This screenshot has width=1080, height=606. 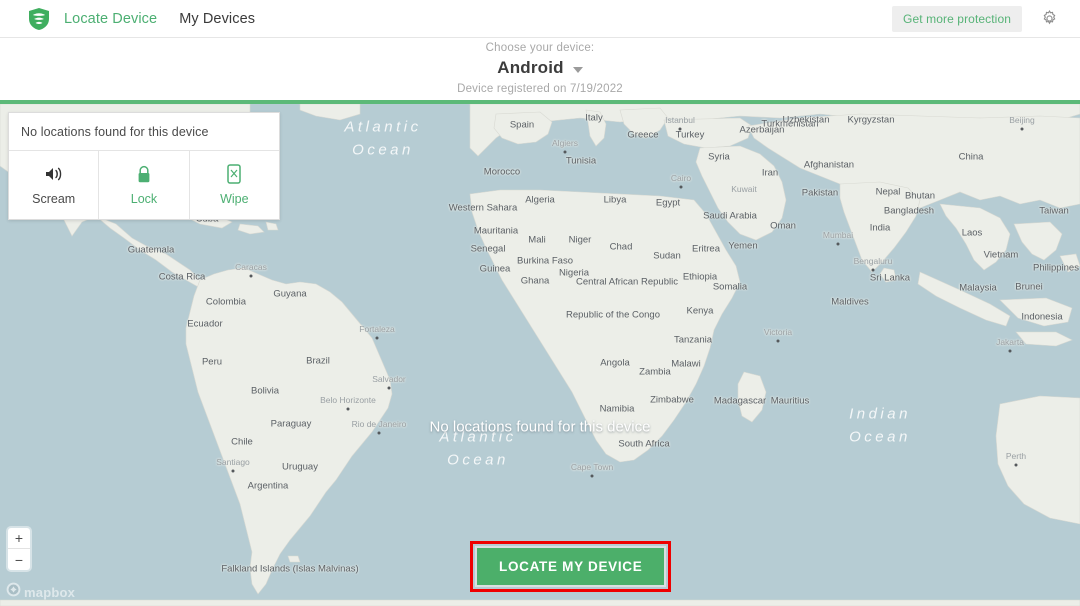 What do you see at coordinates (234, 174) in the screenshot?
I see `phone-wipe-icon` at bounding box center [234, 174].